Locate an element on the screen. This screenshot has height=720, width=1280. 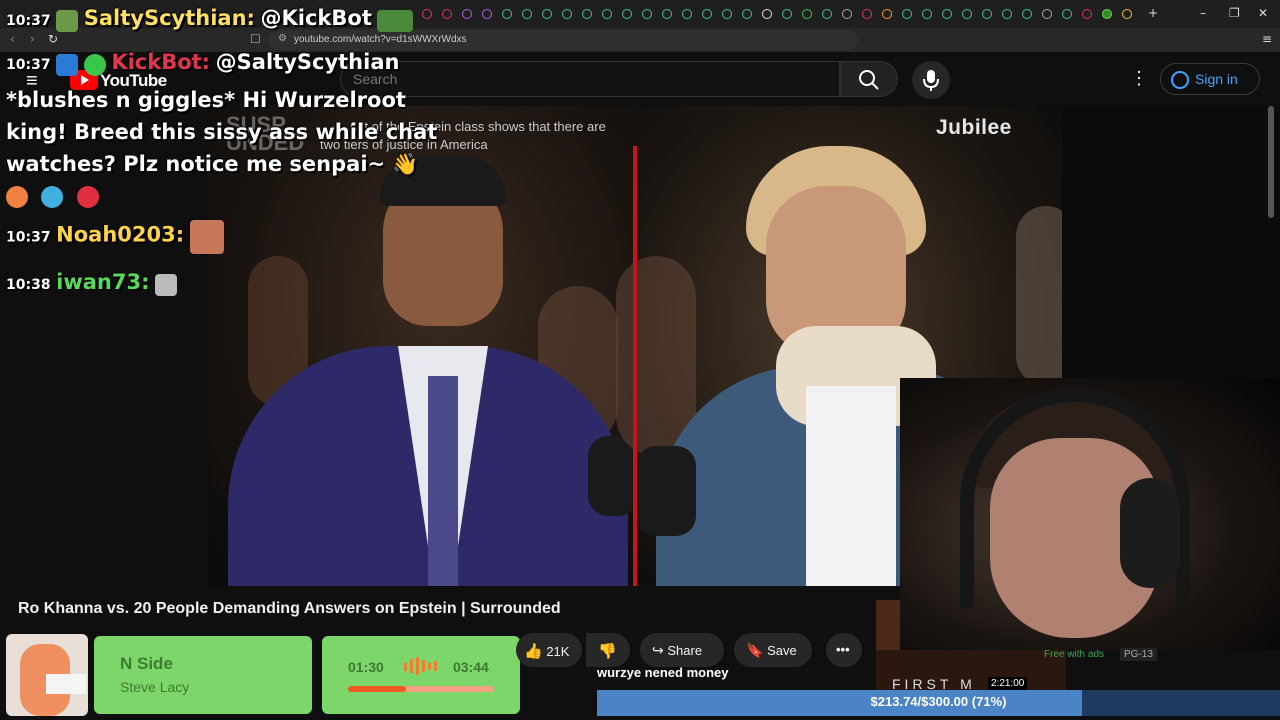
album-art is located at coordinates (47, 675).